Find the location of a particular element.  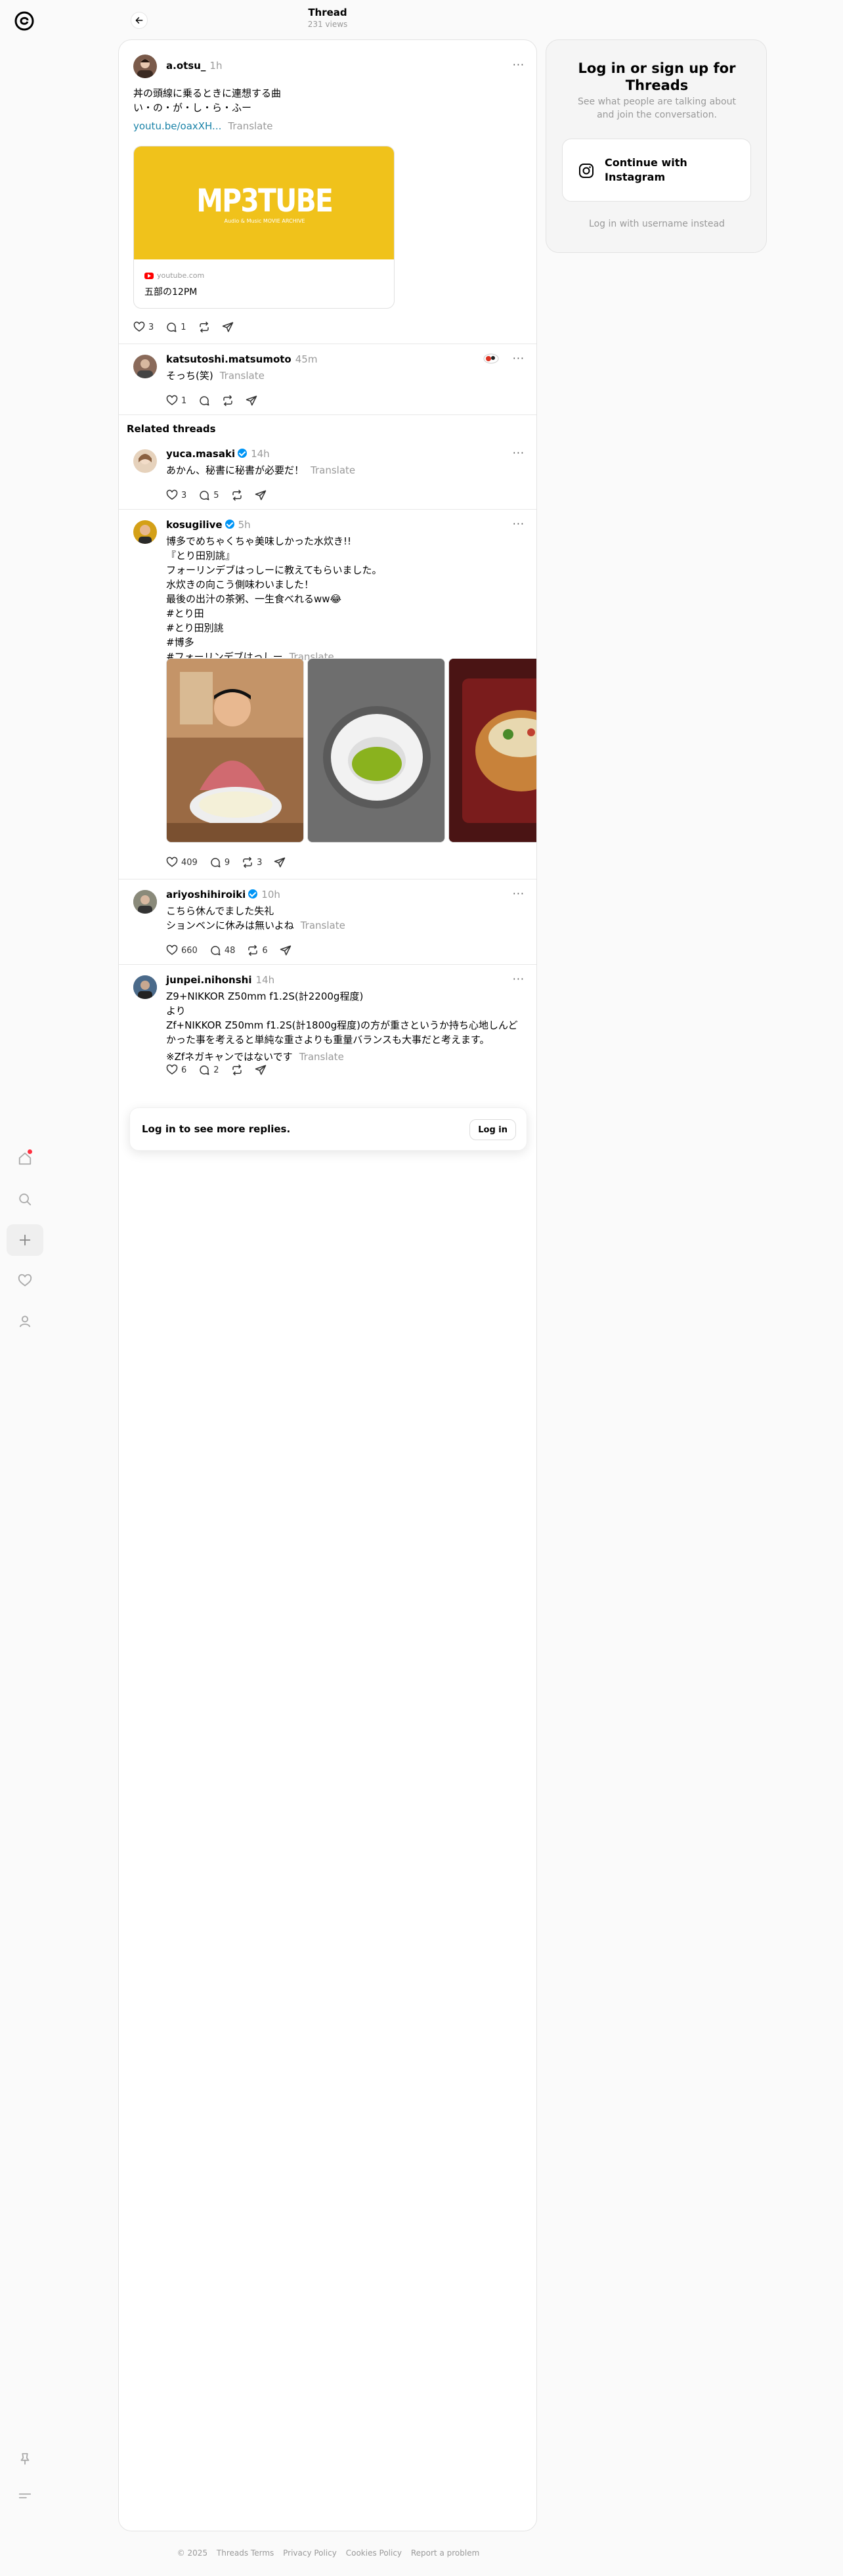

verified-badge-icon is located at coordinates (253, 894).